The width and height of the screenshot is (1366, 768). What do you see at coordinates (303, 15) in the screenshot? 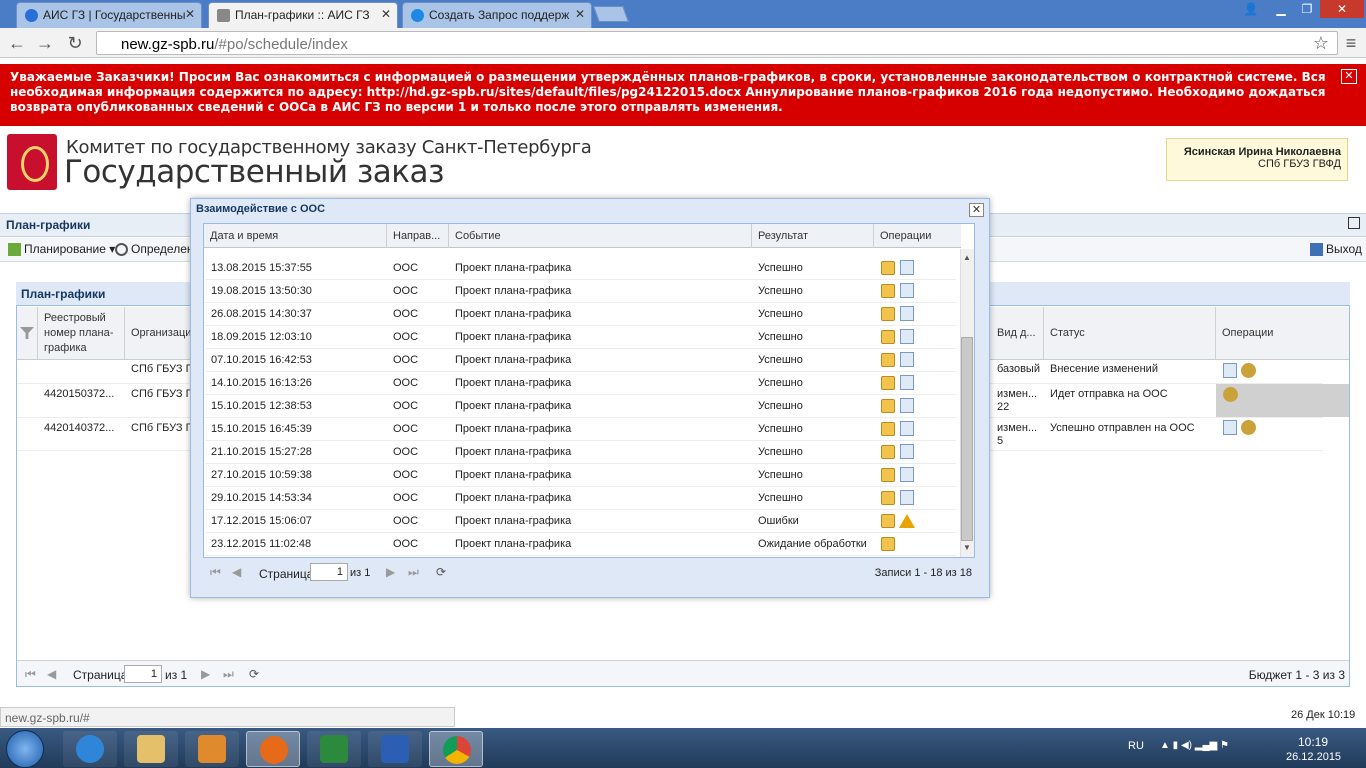
I see `browser-tab-schedules: План-графики :: АИС ГЗ ✕` at bounding box center [303, 15].